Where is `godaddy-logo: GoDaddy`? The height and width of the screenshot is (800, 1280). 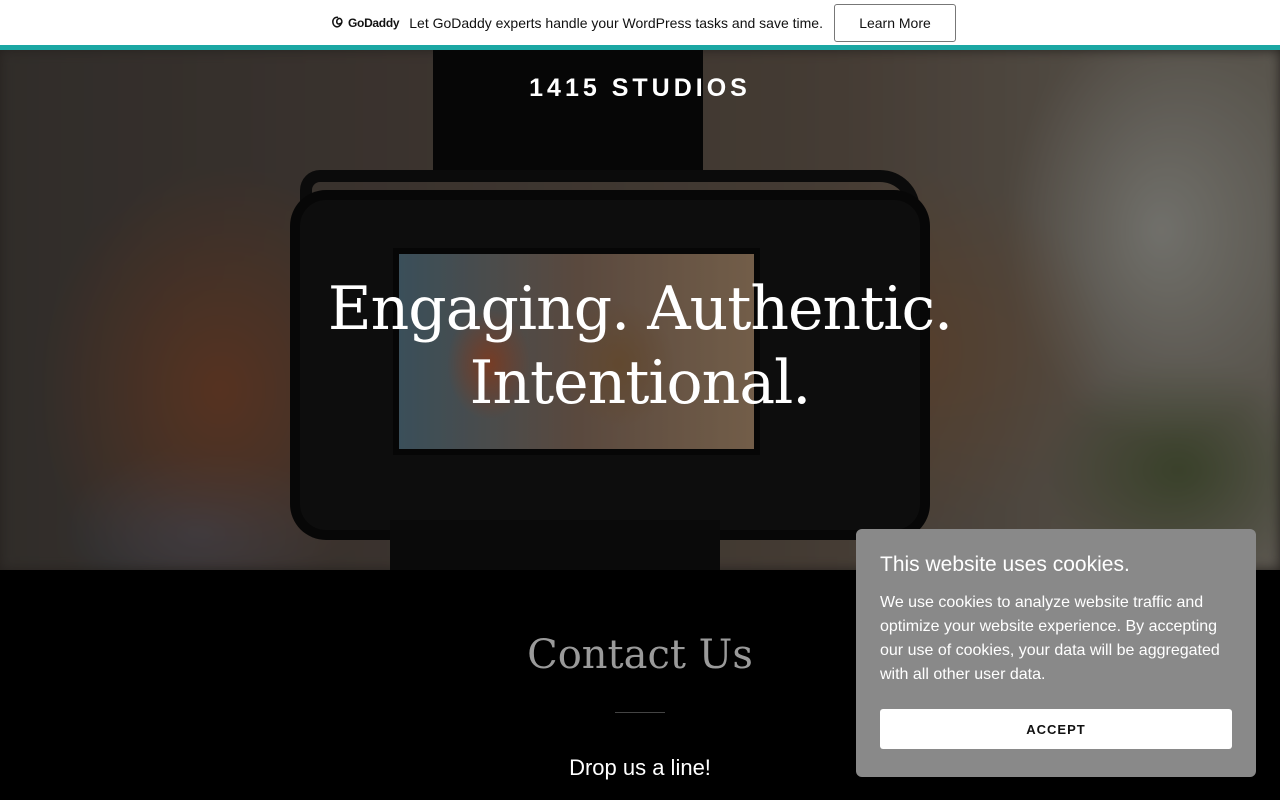
godaddy-logo: GoDaddy is located at coordinates (365, 22).